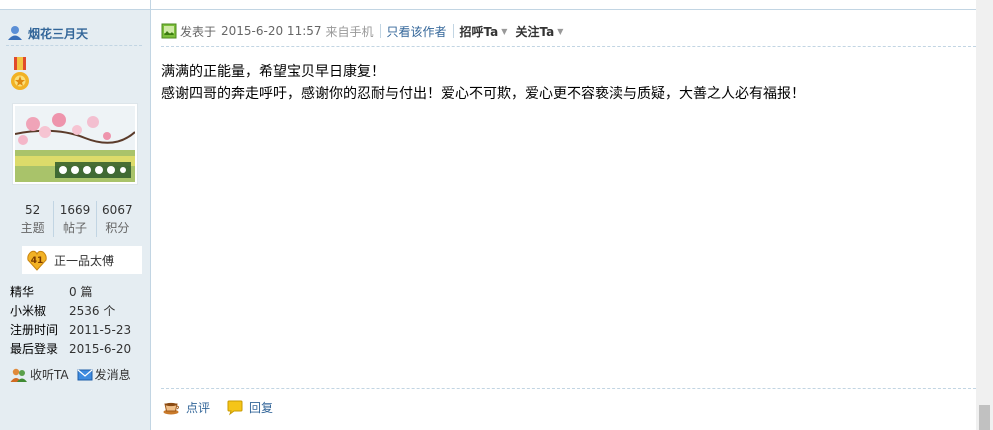 Image resolution: width=993 pixels, height=430 pixels. What do you see at coordinates (198, 408) in the screenshot?
I see `comment-label: 点评` at bounding box center [198, 408].